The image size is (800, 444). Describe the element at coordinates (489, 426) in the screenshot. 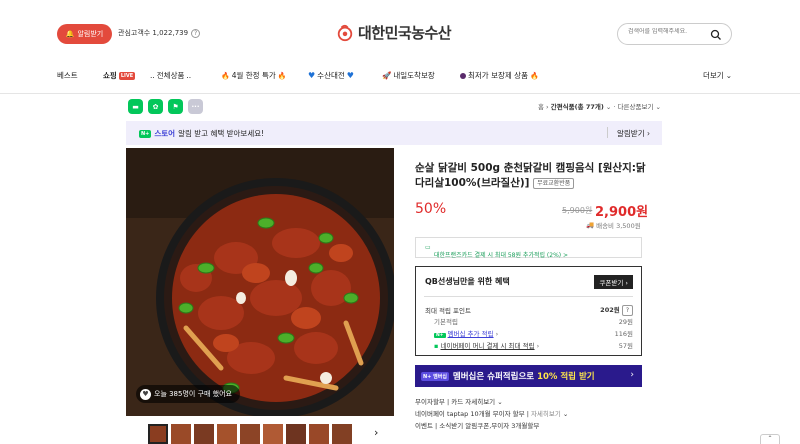

I see `event-text: 소식받기 알림쿠폰,무이자 3개월할부` at that location.